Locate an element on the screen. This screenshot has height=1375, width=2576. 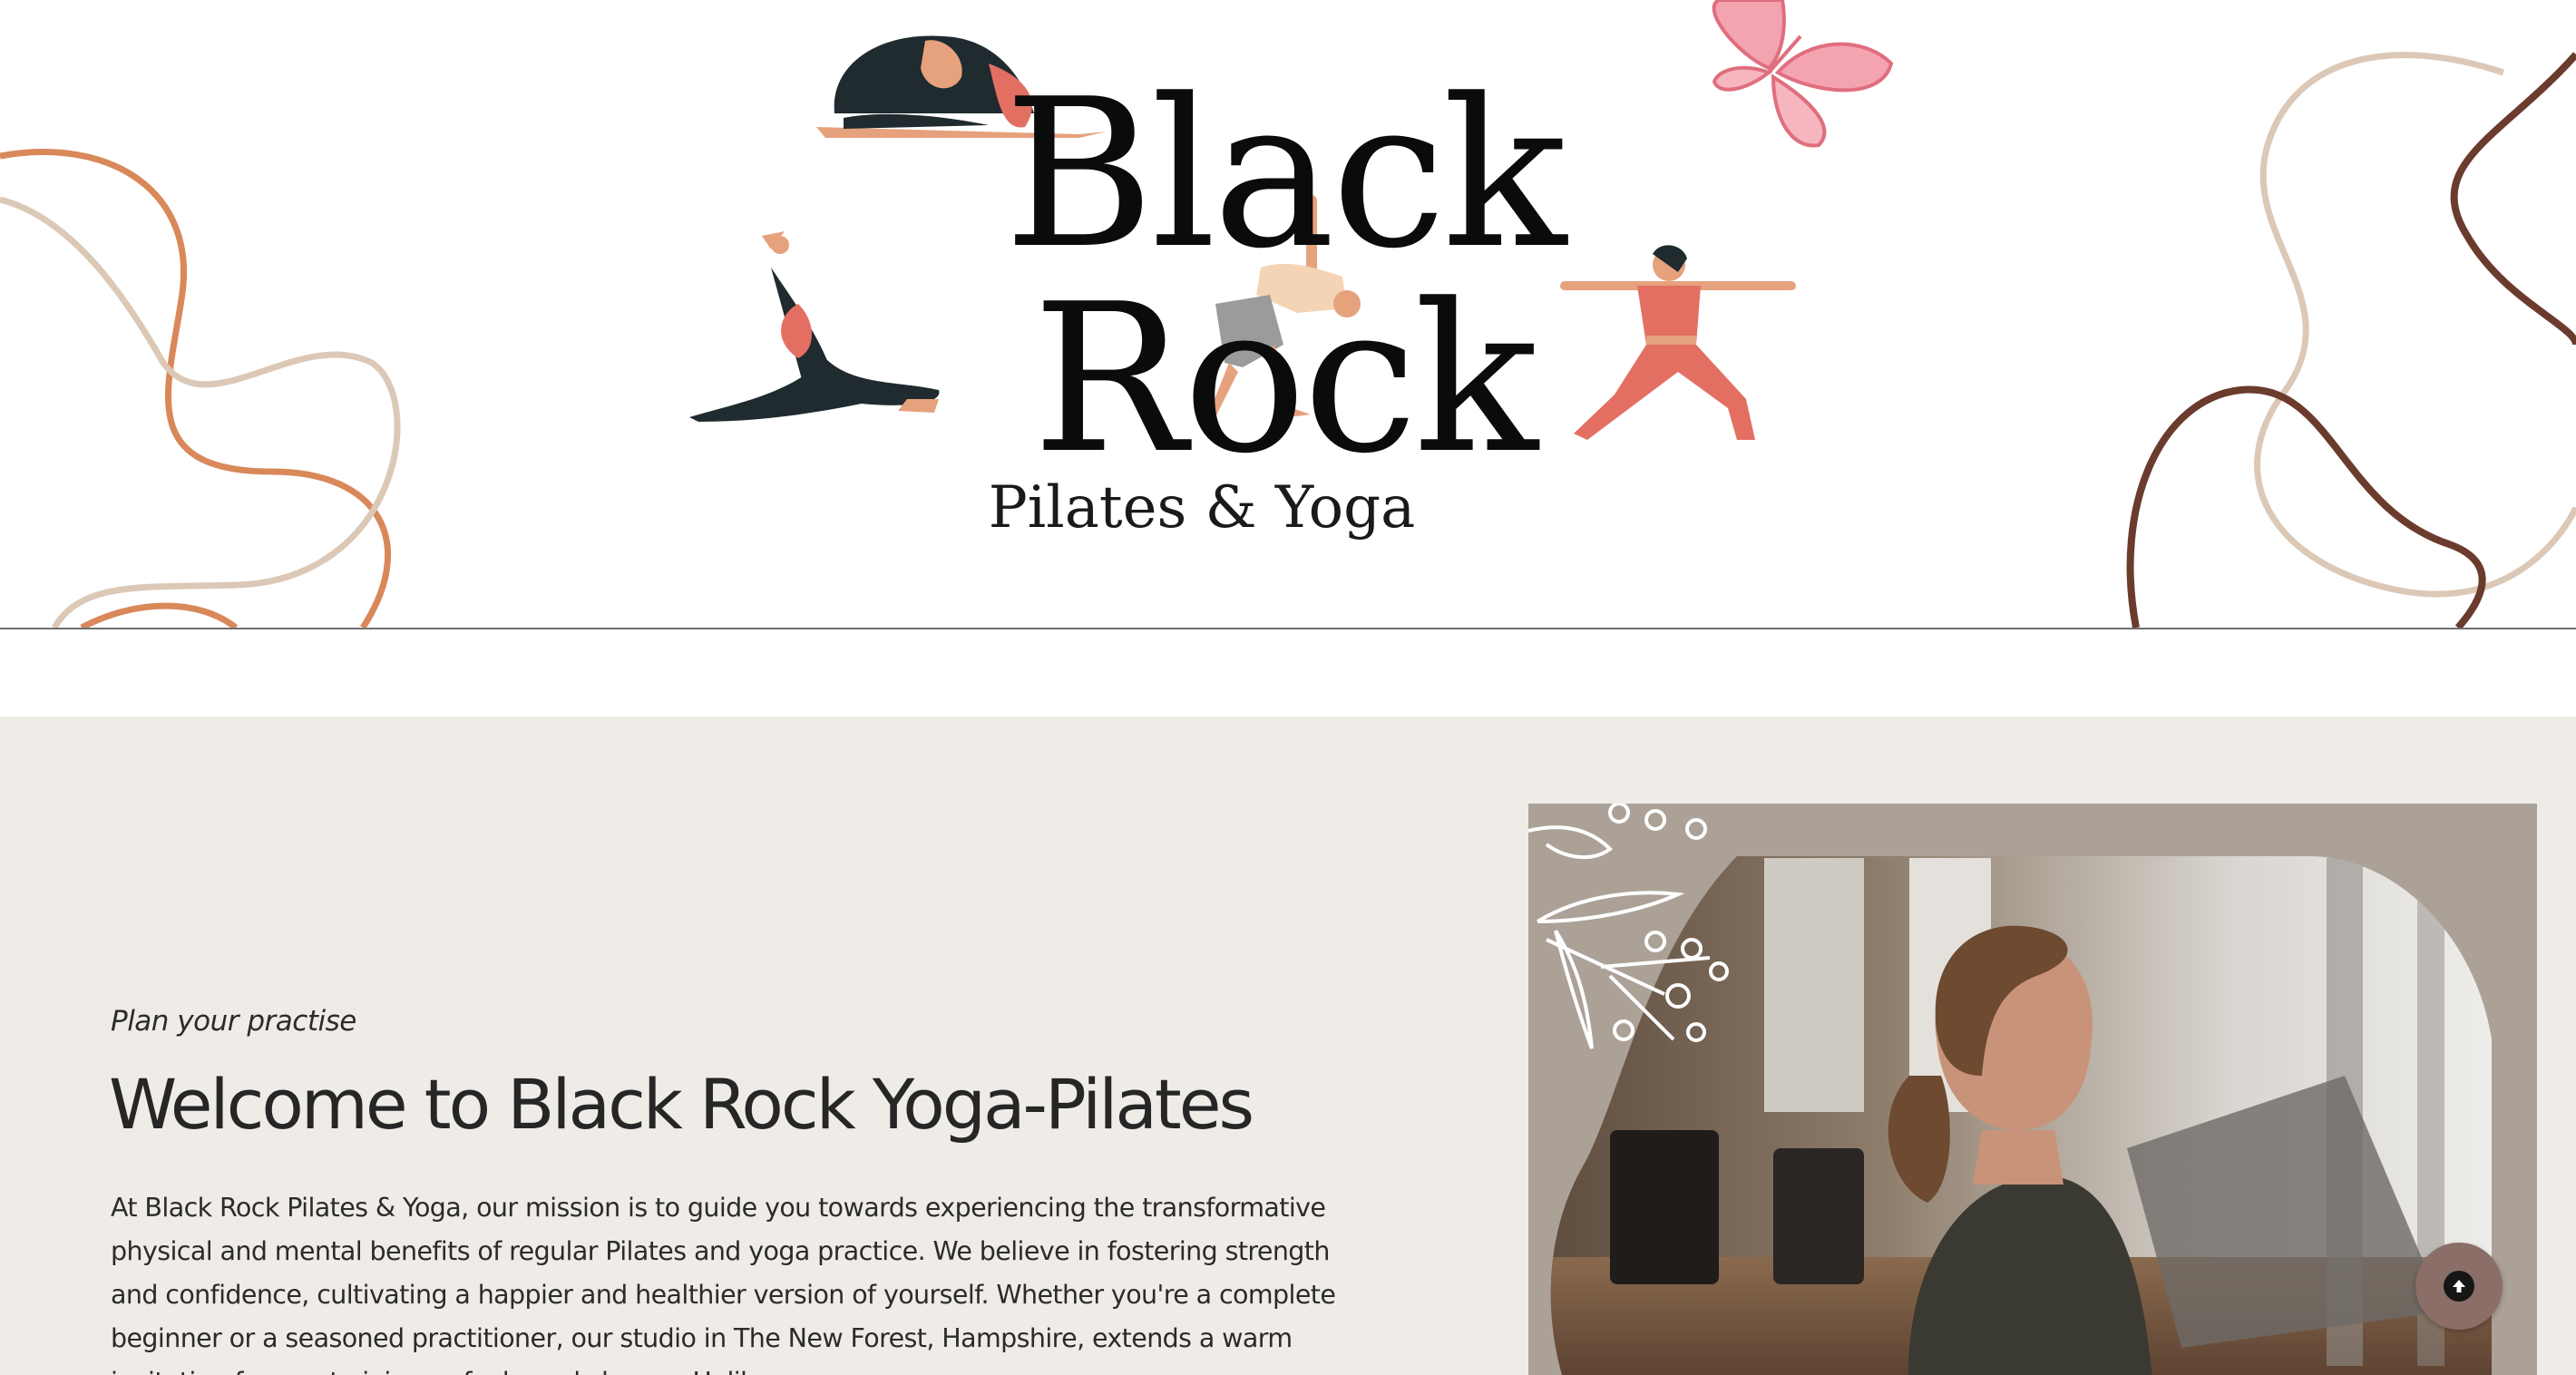
right-swirl-decoration is located at coordinates (2351, 340).